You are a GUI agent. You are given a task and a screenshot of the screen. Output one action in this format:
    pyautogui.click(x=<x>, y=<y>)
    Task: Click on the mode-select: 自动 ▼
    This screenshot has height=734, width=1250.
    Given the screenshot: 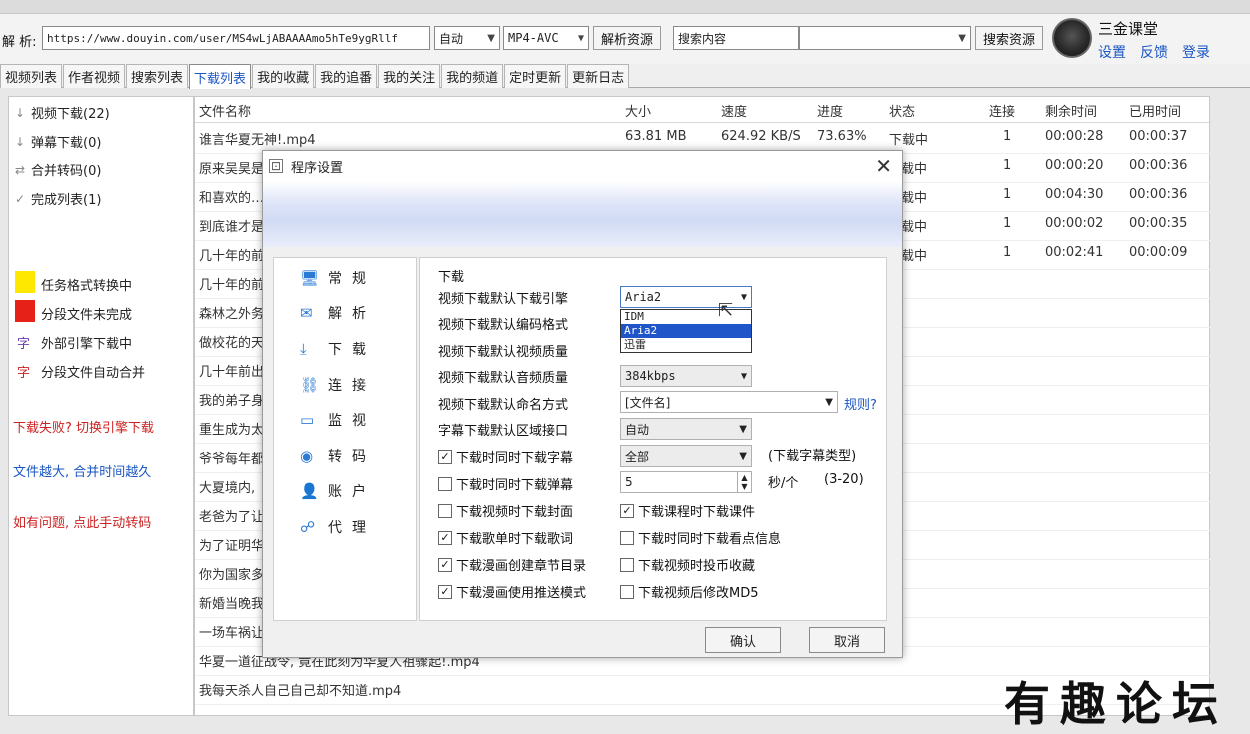 What is the action you would take?
    pyautogui.click(x=467, y=38)
    